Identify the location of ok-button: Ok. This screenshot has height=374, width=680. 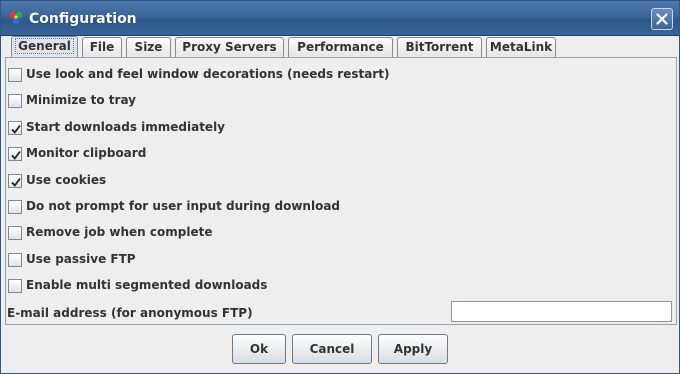
(259, 349).